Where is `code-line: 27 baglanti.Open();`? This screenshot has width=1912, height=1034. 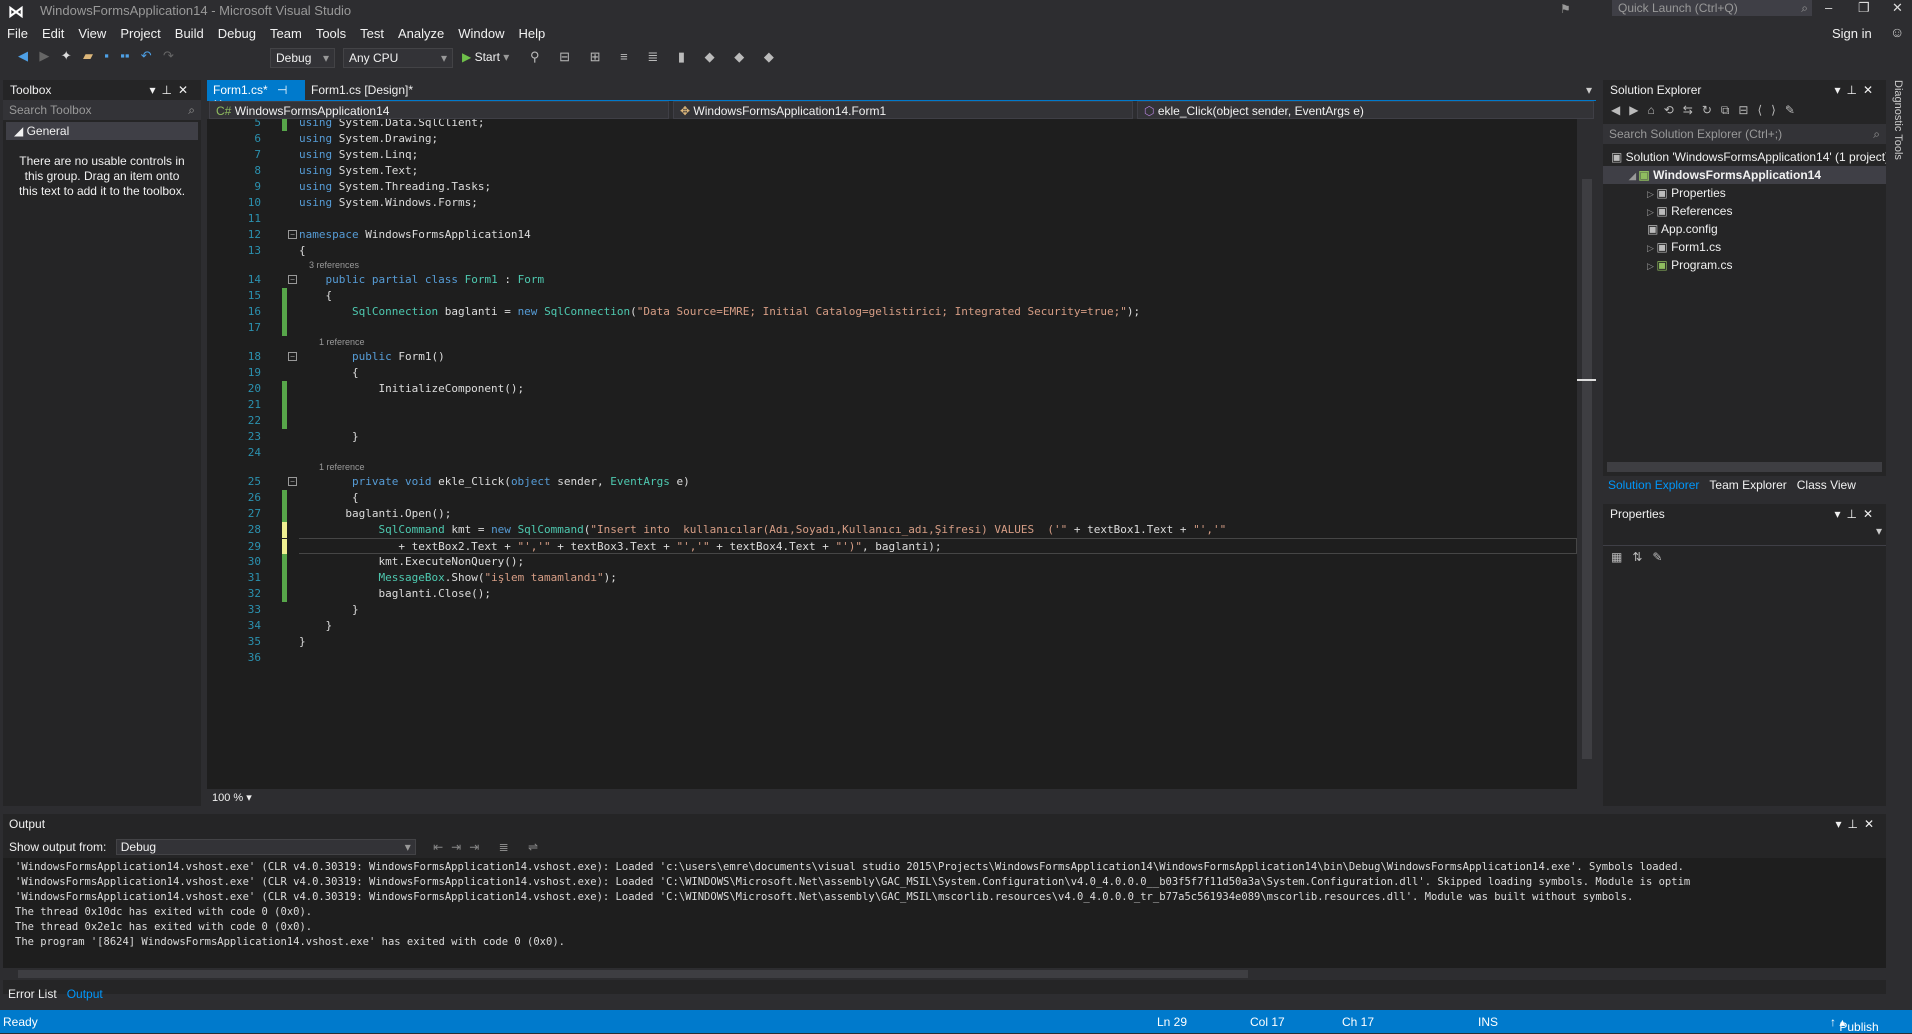
code-line: 27 baglanti.Open(); is located at coordinates (892, 514).